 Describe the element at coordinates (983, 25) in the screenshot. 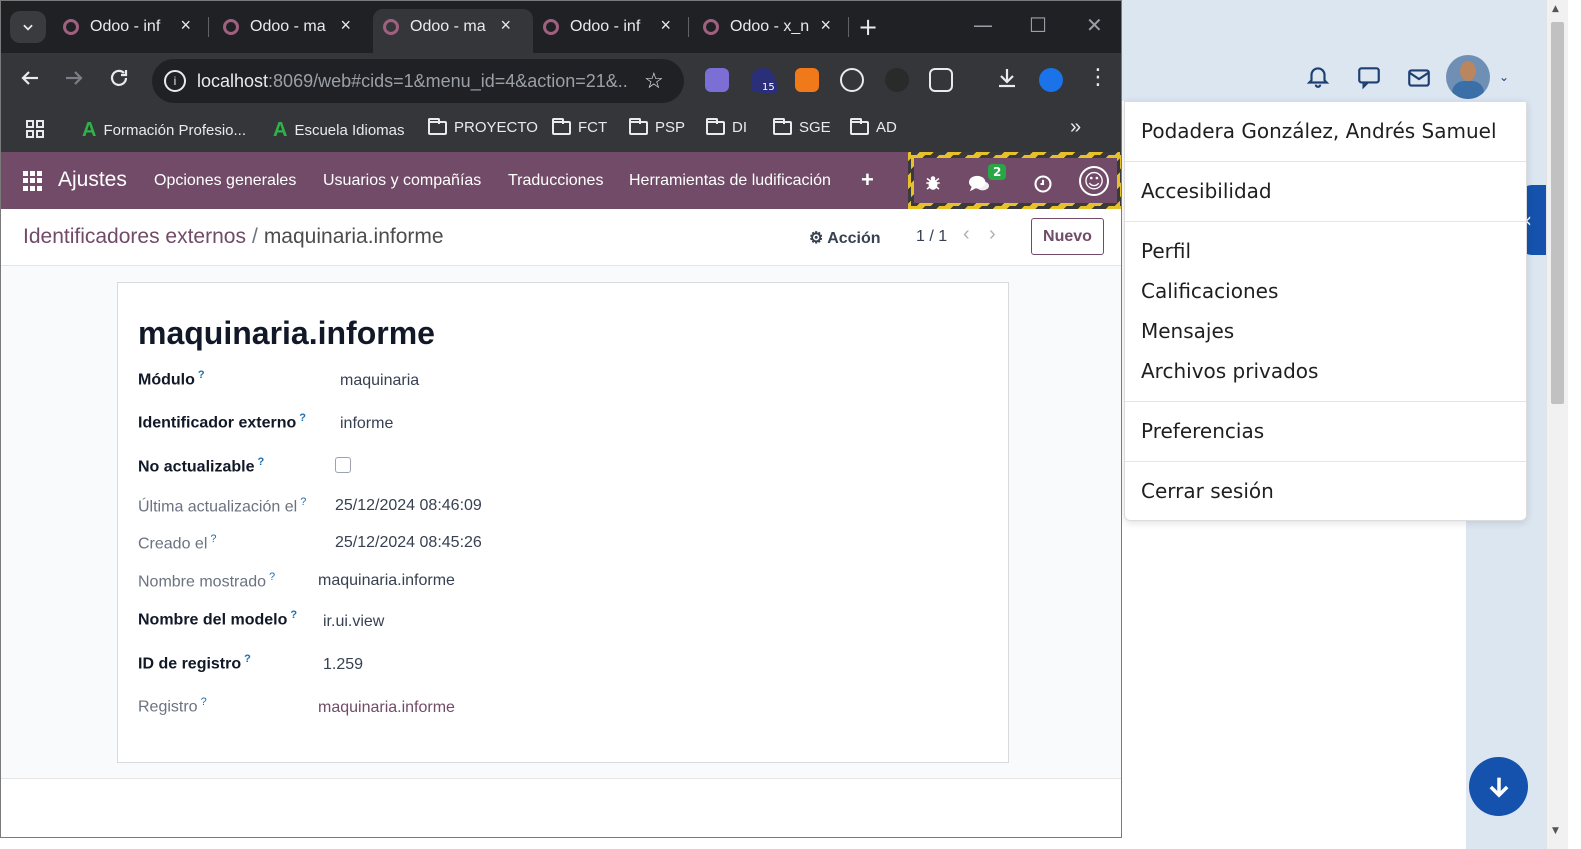

I see `minimize-icon: —` at that location.